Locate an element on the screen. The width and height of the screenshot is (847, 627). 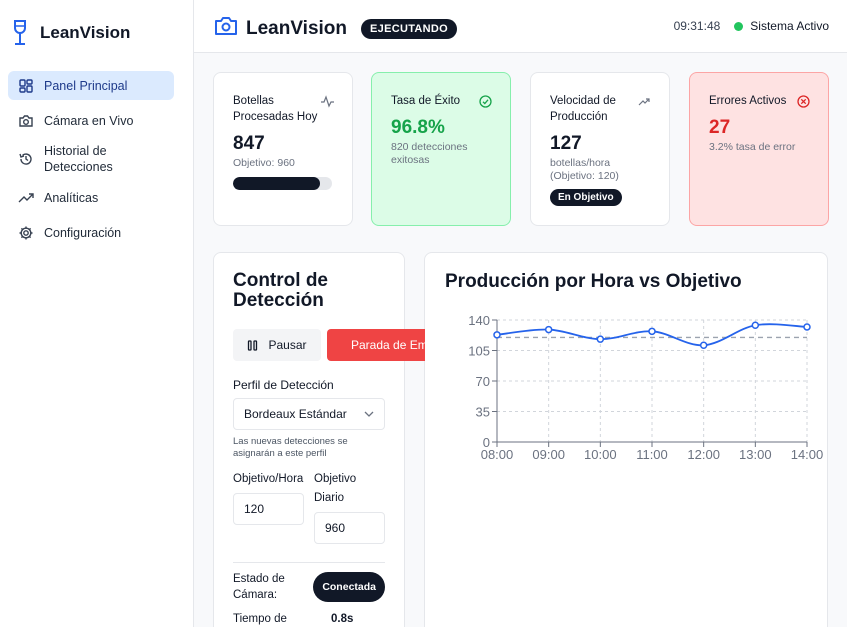
y-tick-label: 105 is located at coordinates (479, 351).